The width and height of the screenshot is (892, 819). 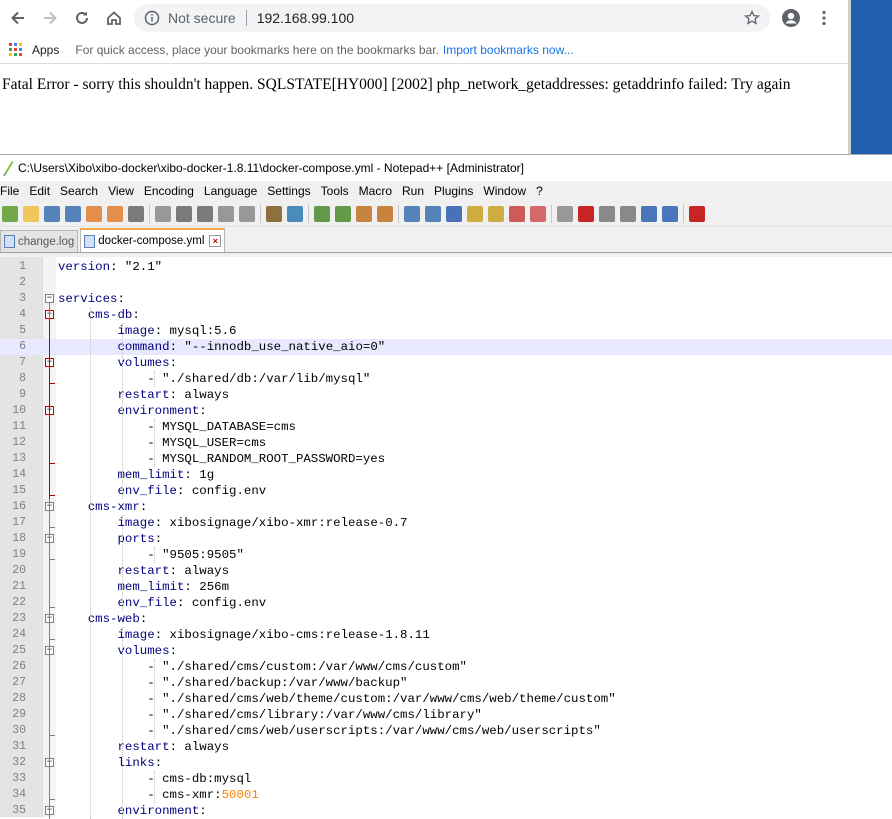 What do you see at coordinates (446, 619) in the screenshot?
I see `code-line: 23 cms-web:` at bounding box center [446, 619].